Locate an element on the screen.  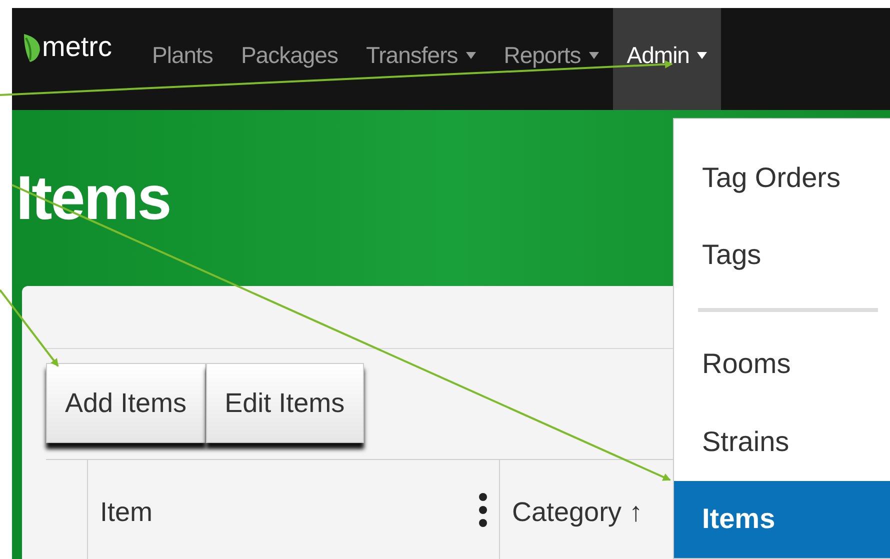
toolbar-button: Edit Items is located at coordinates (285, 403).